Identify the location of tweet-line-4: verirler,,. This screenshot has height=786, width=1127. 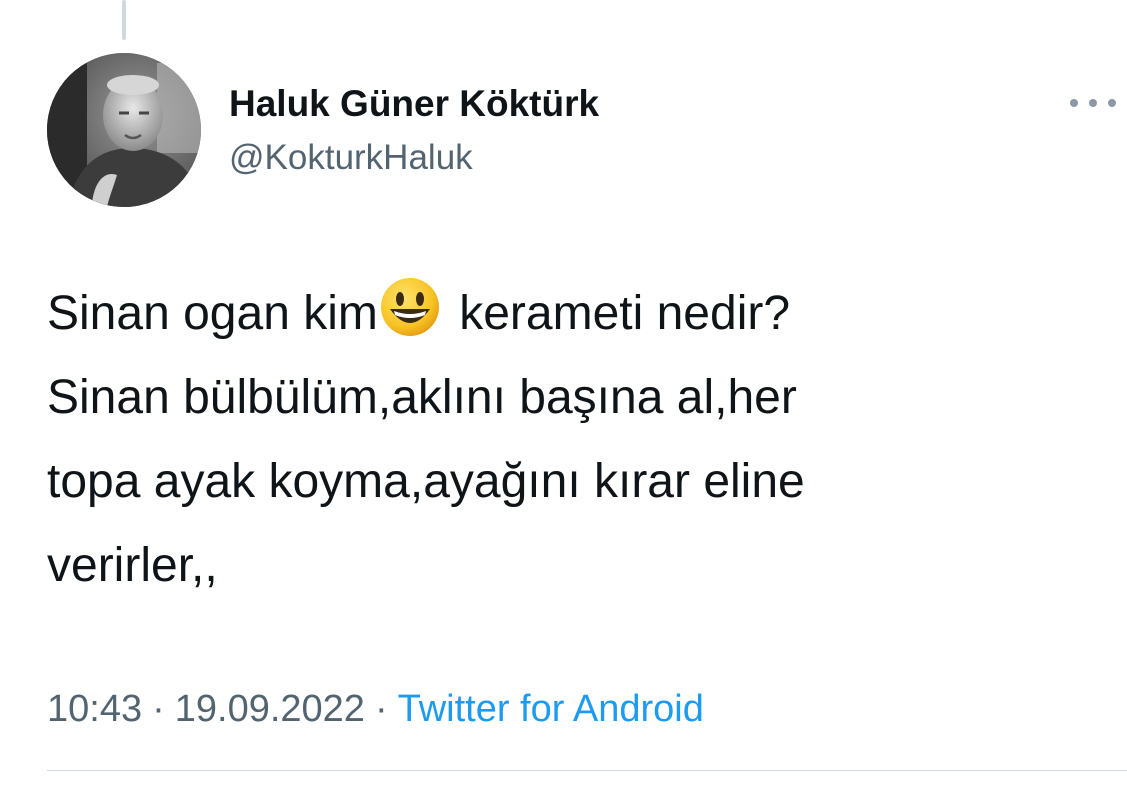
(132, 565).